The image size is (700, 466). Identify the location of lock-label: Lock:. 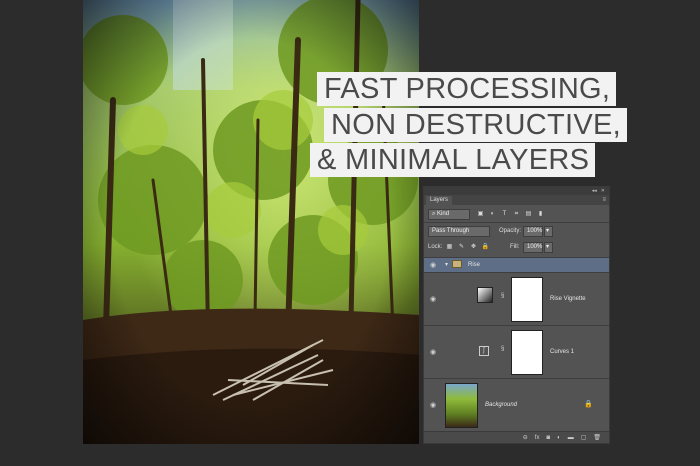
(435, 247).